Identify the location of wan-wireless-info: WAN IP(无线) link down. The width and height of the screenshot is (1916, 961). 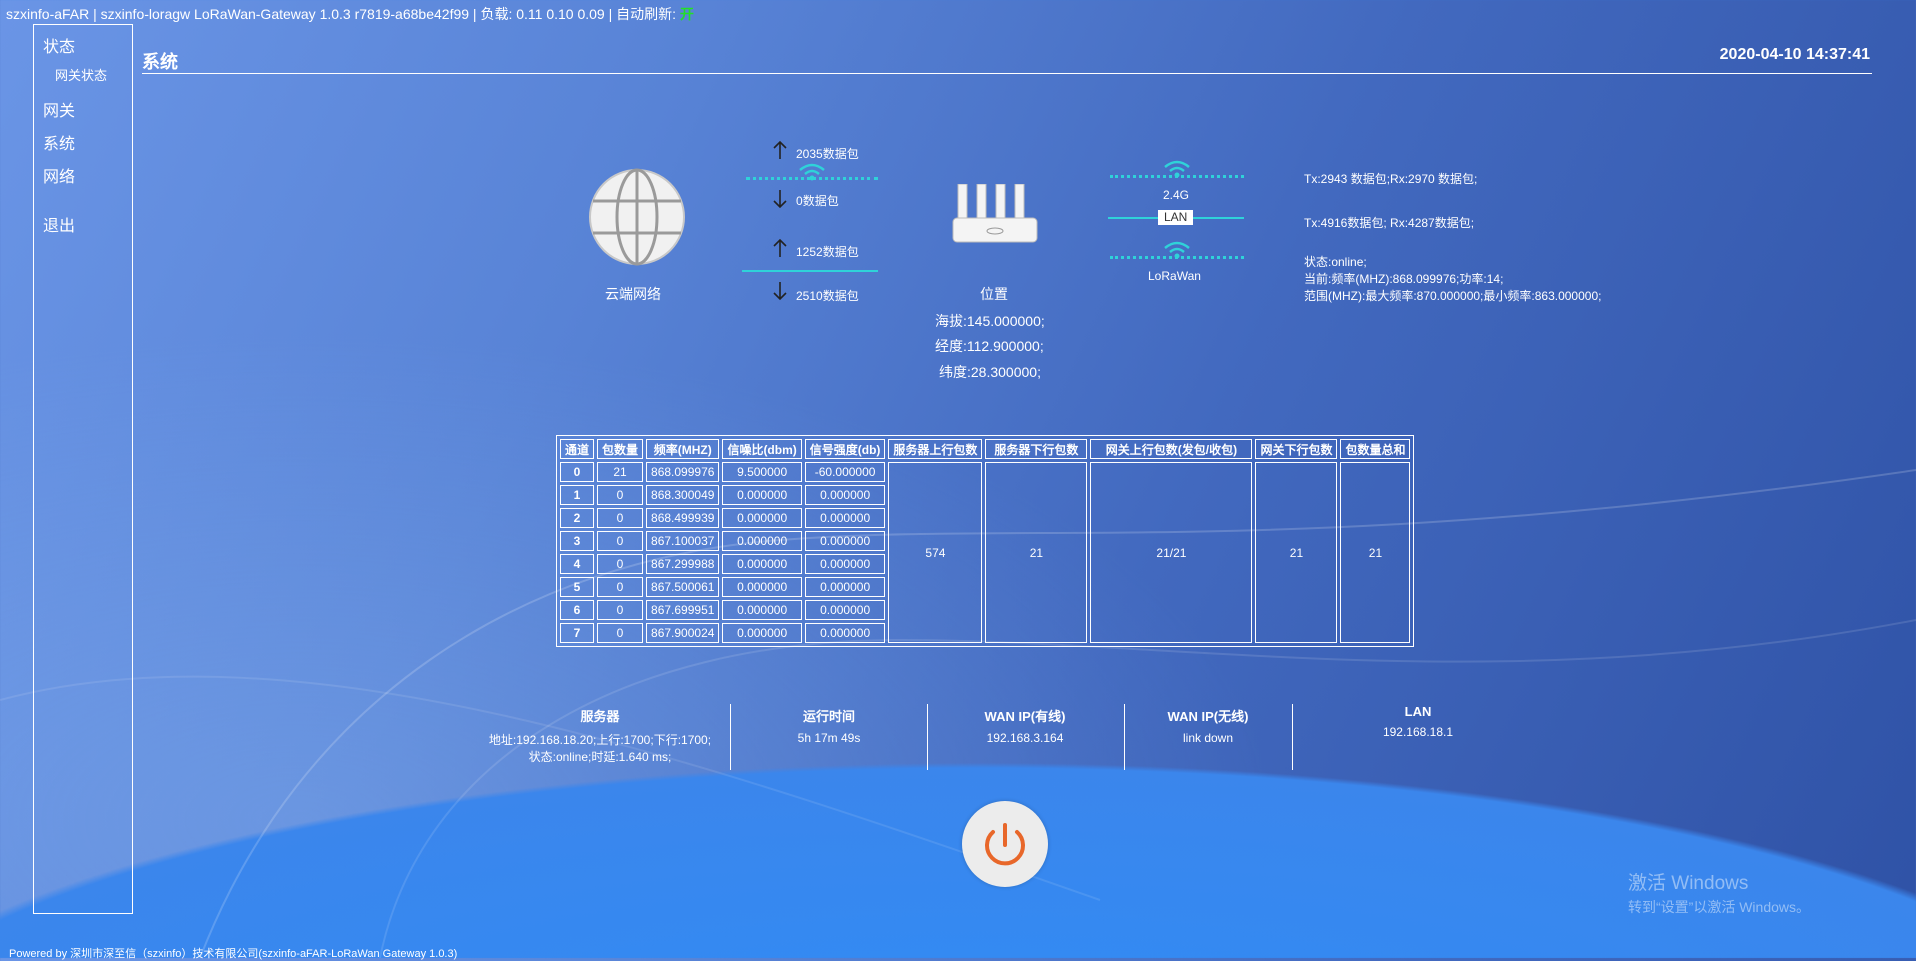
(1208, 725).